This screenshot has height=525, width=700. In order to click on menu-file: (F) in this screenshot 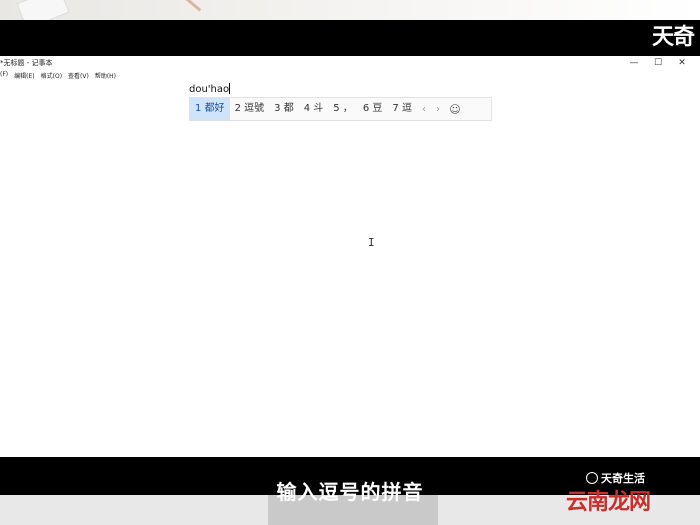, I will do `click(4, 76)`.